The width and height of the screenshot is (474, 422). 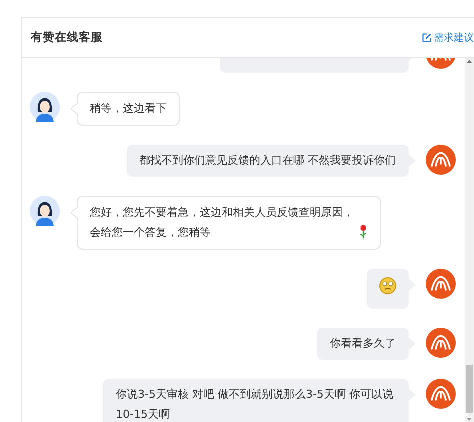 What do you see at coordinates (469, 418) in the screenshot?
I see `scroll-down-icon` at bounding box center [469, 418].